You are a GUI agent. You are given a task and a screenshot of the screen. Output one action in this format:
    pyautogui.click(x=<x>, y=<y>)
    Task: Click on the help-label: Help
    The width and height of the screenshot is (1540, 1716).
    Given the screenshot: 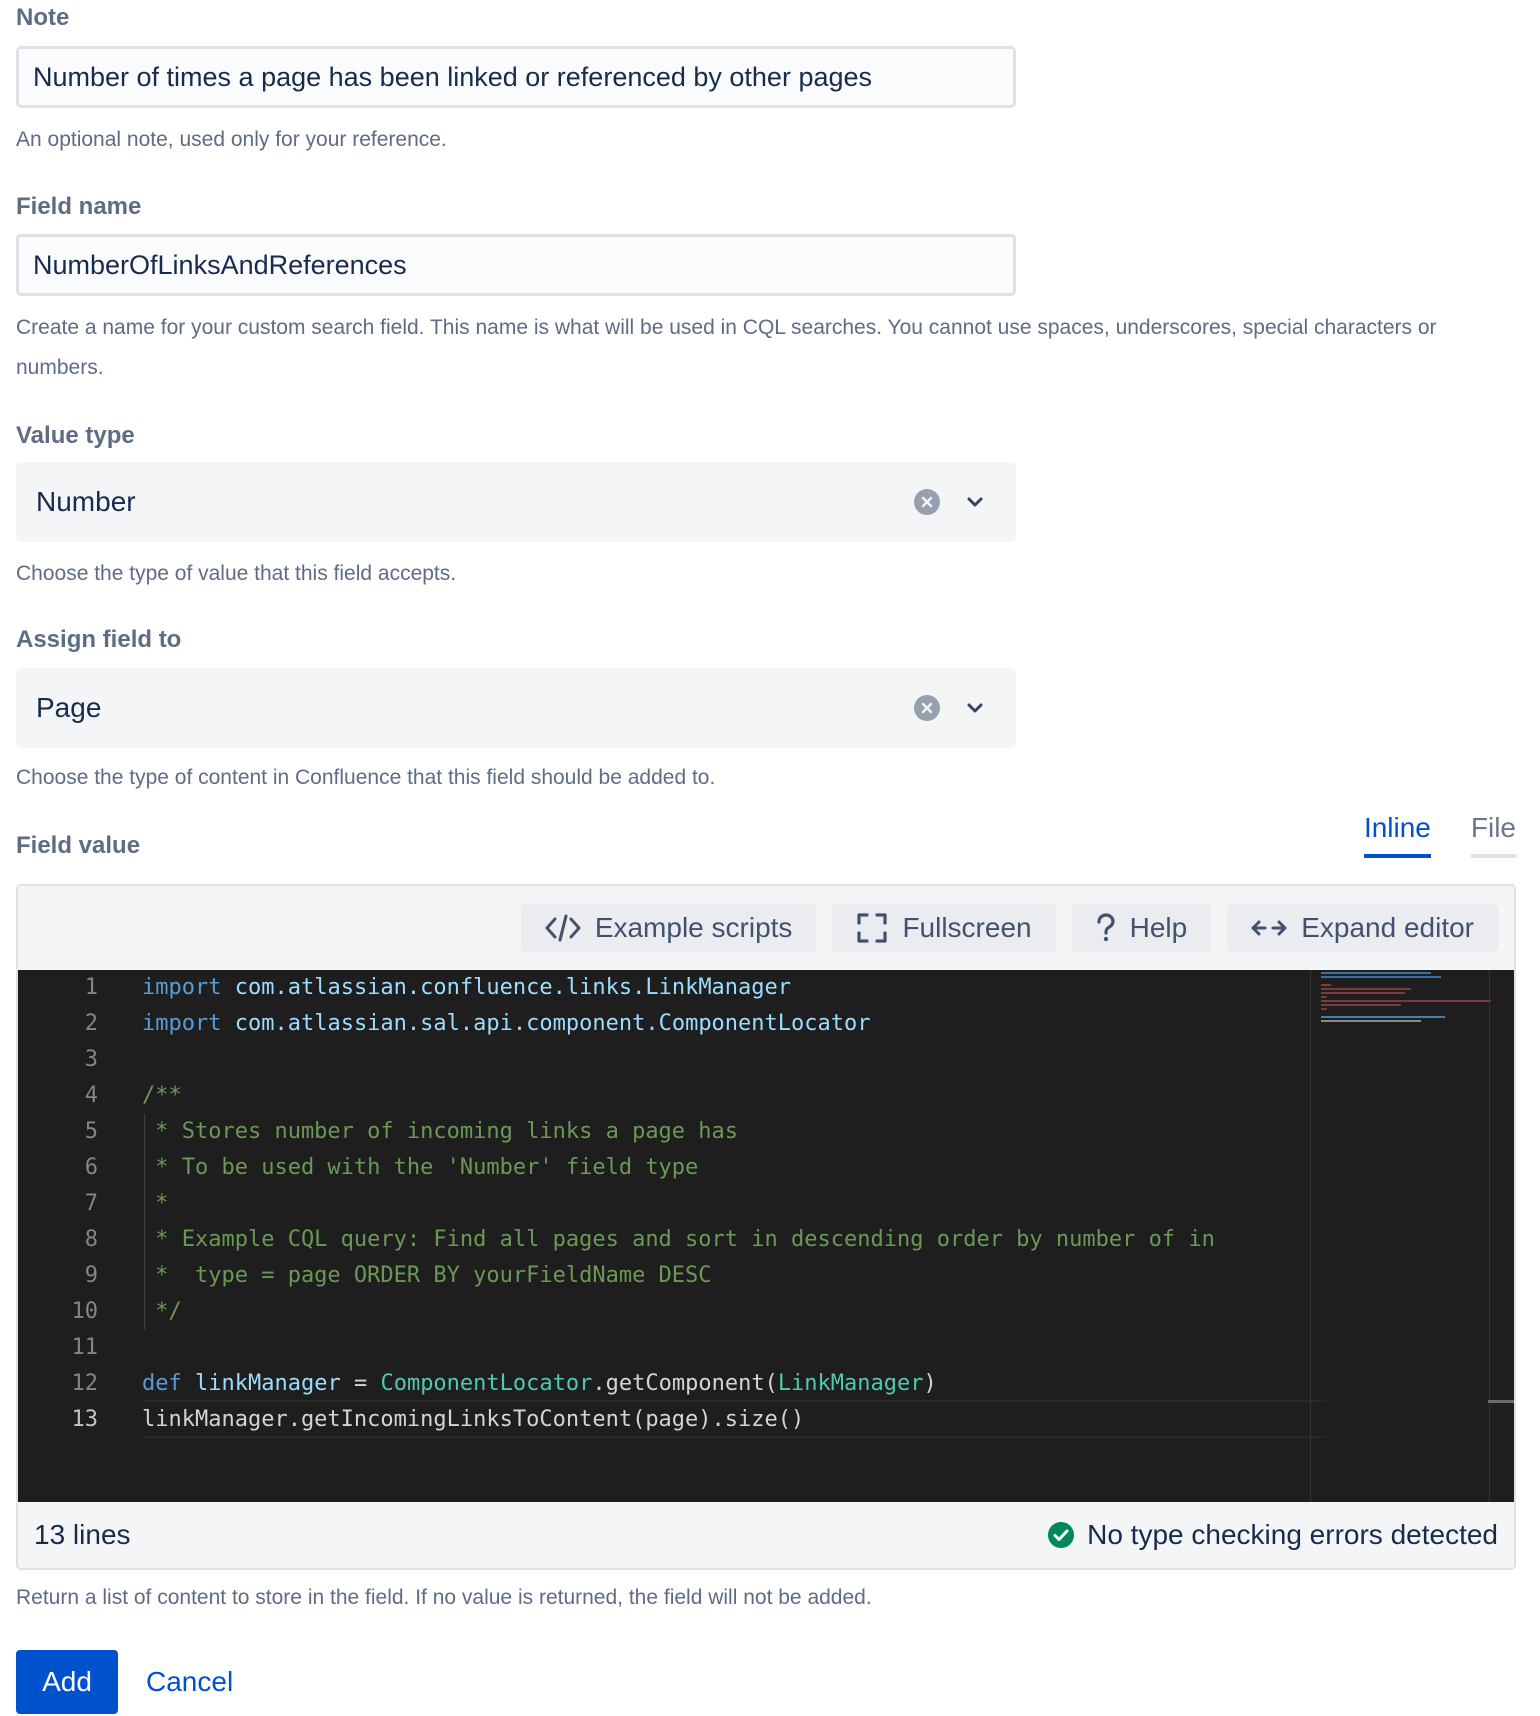 What is the action you would take?
    pyautogui.click(x=1158, y=927)
    